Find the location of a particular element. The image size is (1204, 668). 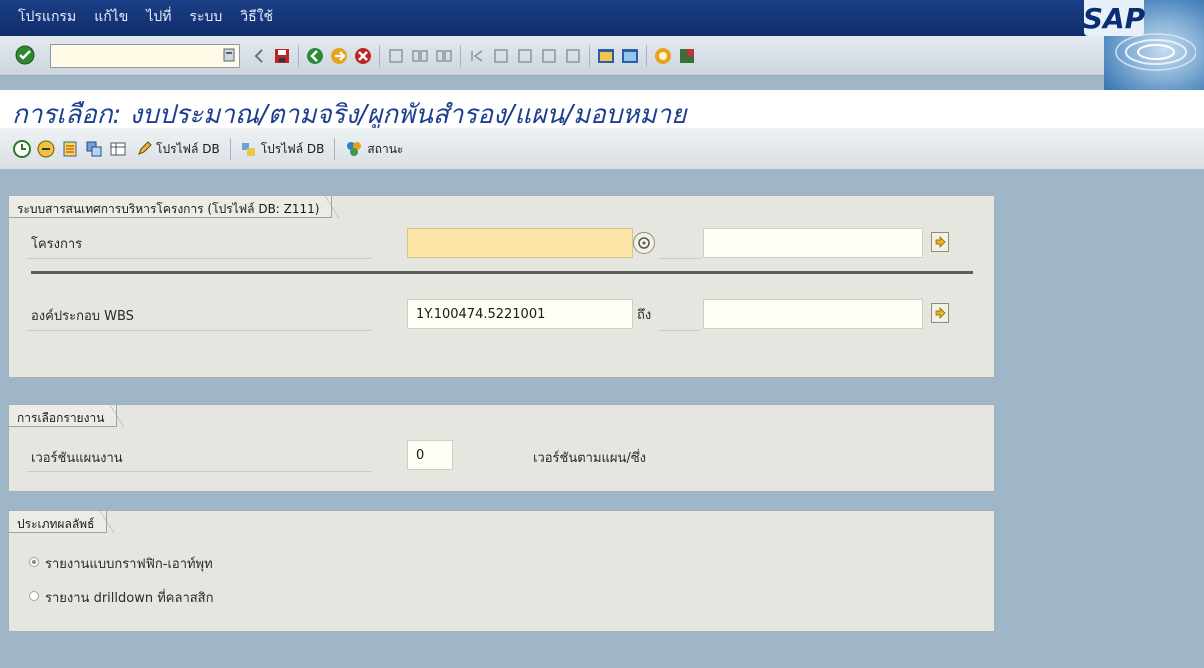

project-from-input is located at coordinates (520, 243).